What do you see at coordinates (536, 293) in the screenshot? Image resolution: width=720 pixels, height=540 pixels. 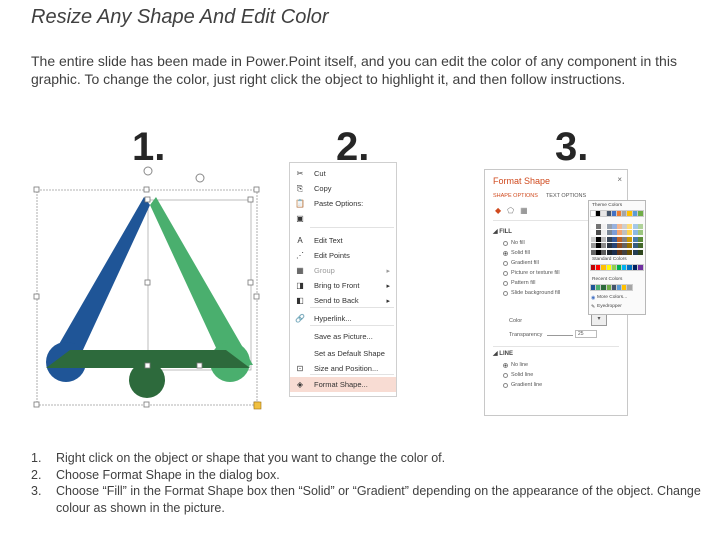 I see `option-label: Slide background fill` at bounding box center [536, 293].